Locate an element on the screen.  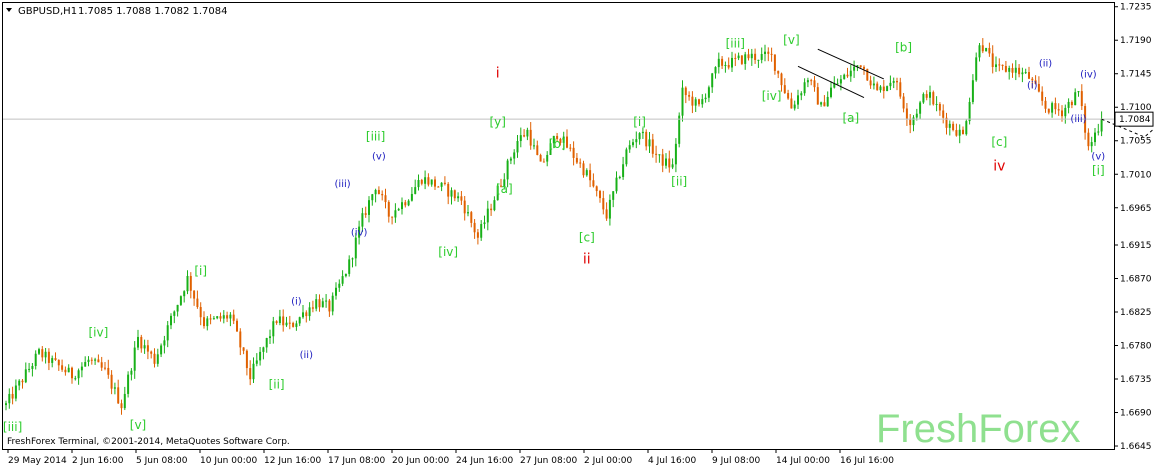
time-tick-label: 5 Jun 08:00 is located at coordinates (162, 461).